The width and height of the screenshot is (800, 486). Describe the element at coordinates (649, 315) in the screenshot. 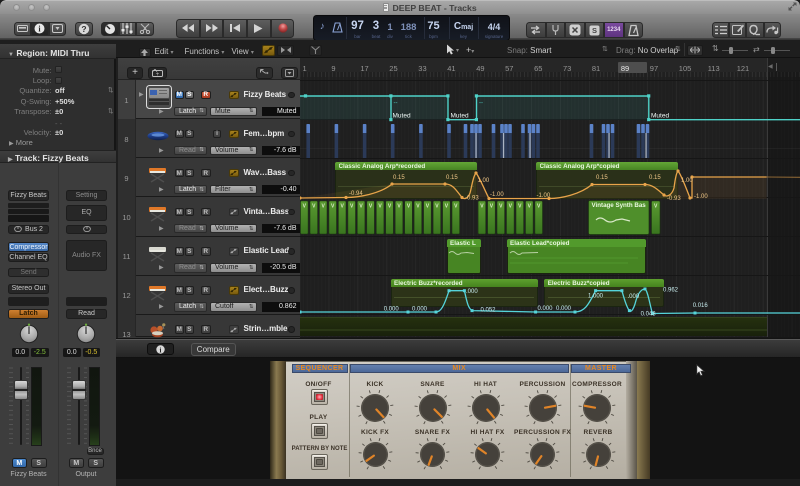

I see `svg-text: 0.048` at that location.